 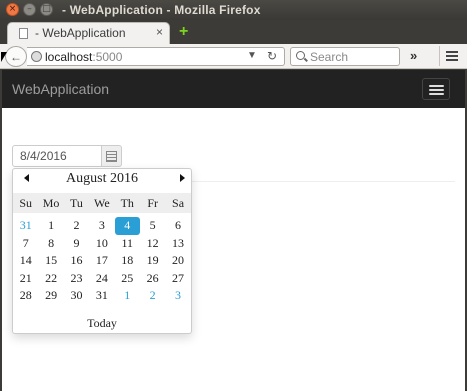 I want to click on weekday-label: Sa, so click(x=178, y=203).